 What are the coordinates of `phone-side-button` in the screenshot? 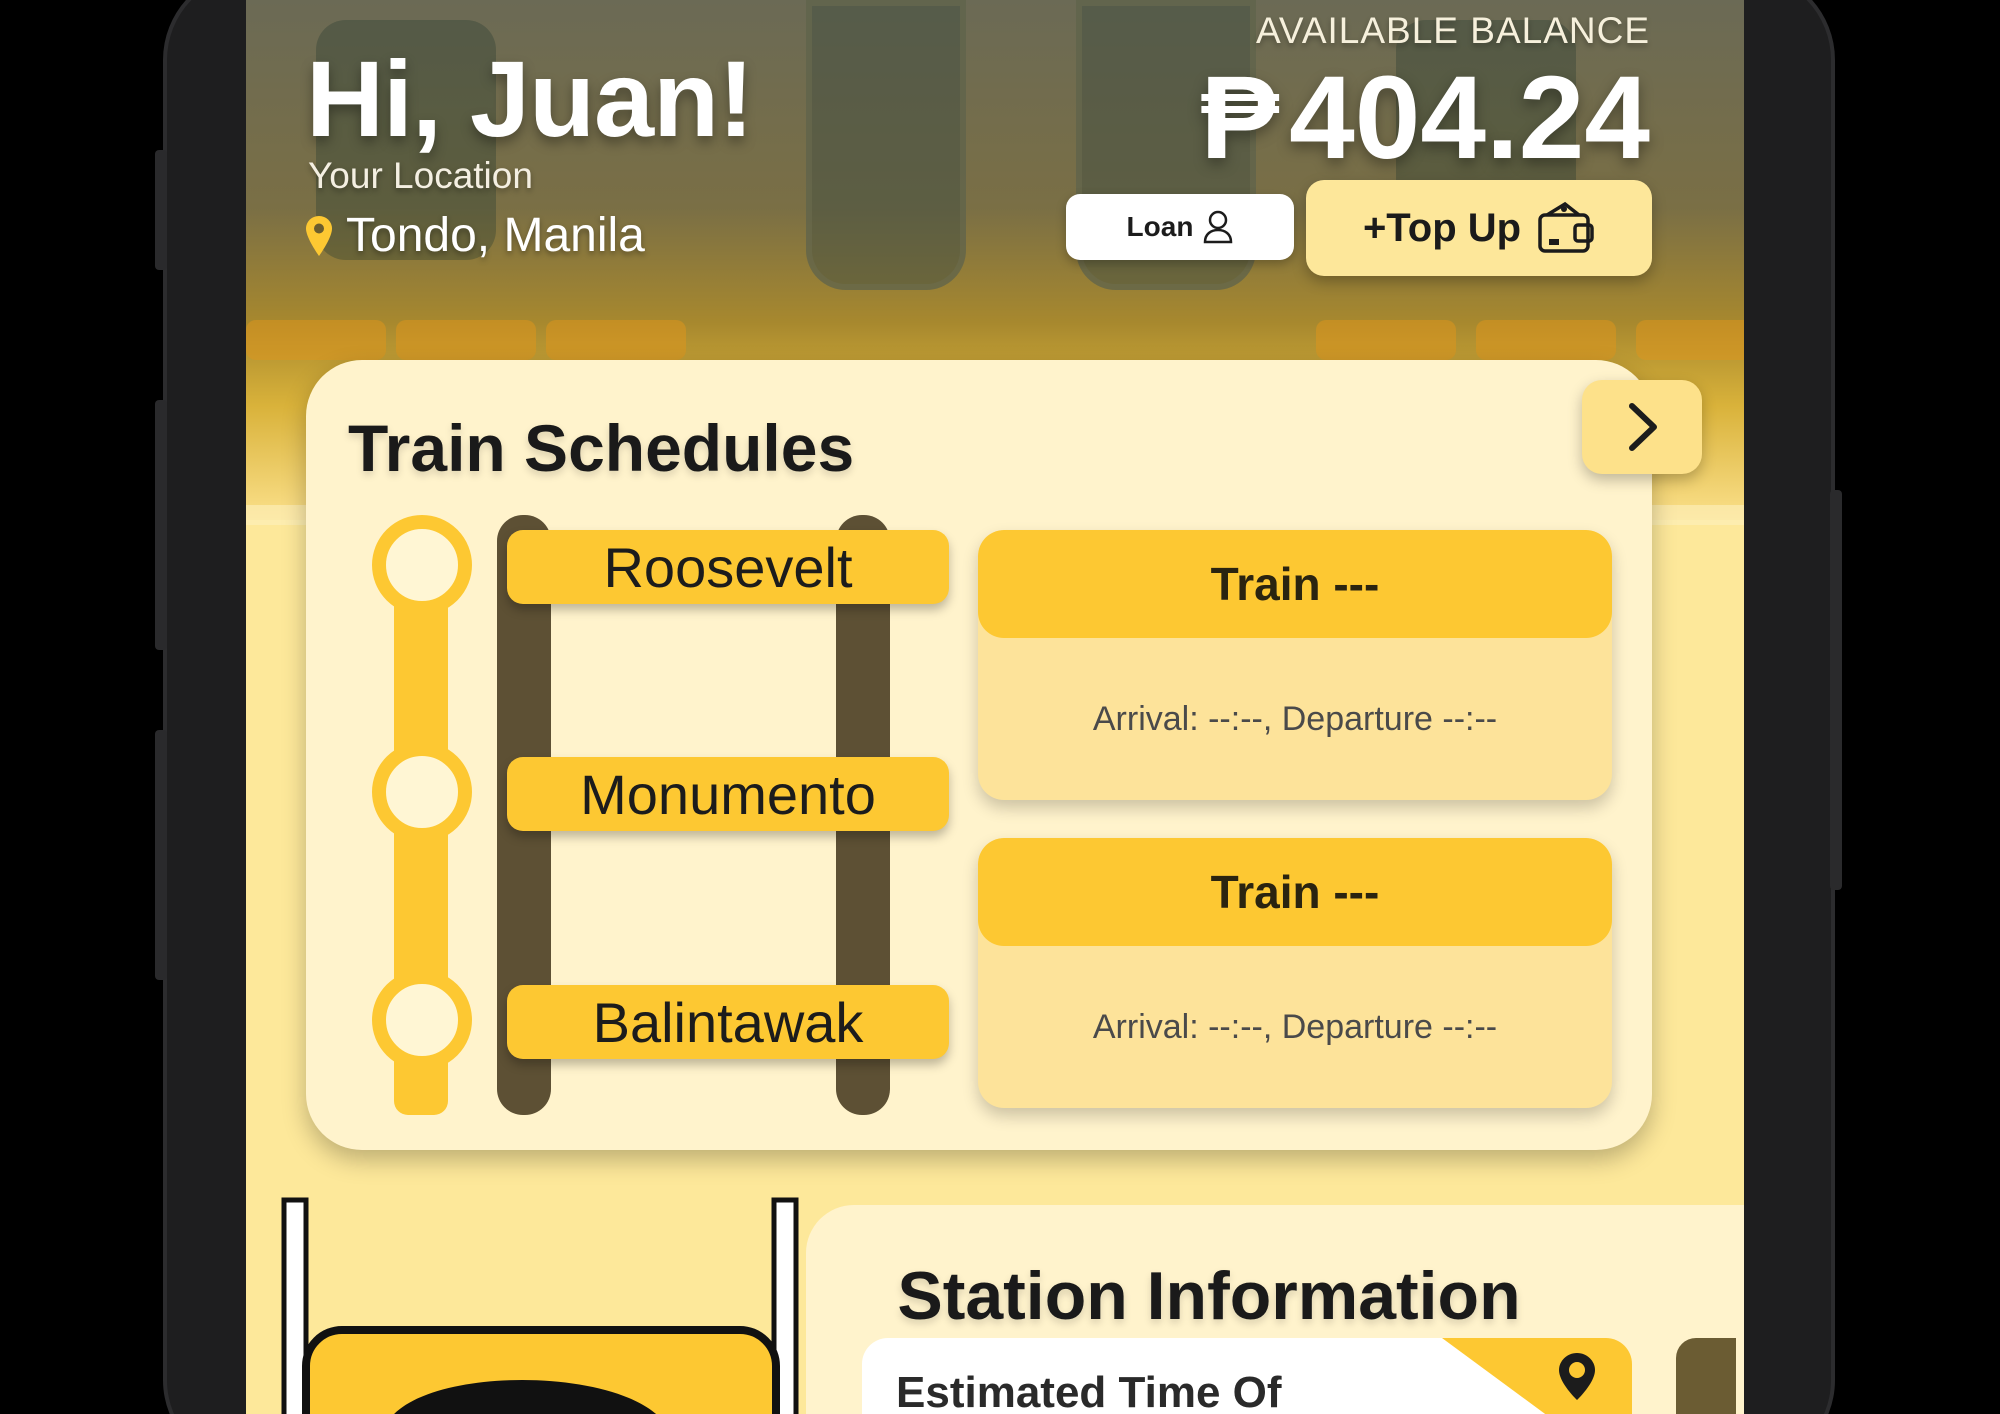 It's located at (161, 210).